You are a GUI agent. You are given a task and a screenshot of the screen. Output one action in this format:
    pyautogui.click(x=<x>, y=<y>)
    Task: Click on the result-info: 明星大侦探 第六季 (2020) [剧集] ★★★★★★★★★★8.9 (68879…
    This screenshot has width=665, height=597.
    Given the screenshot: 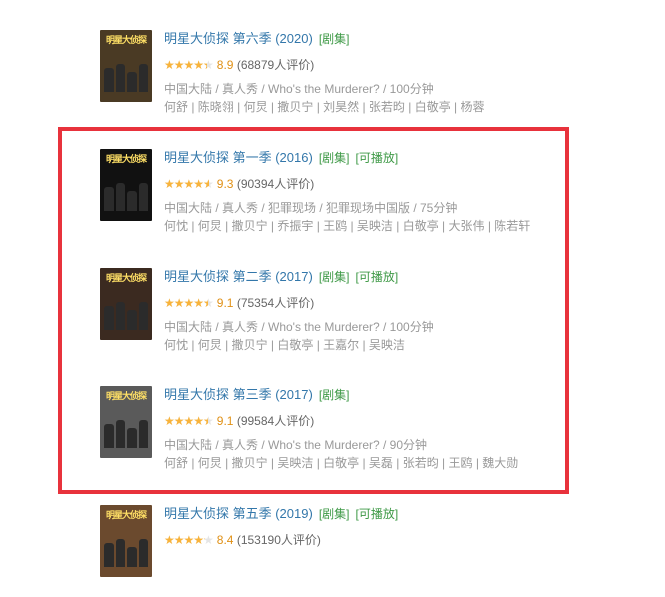 What is the action you would take?
    pyautogui.click(x=394, y=73)
    